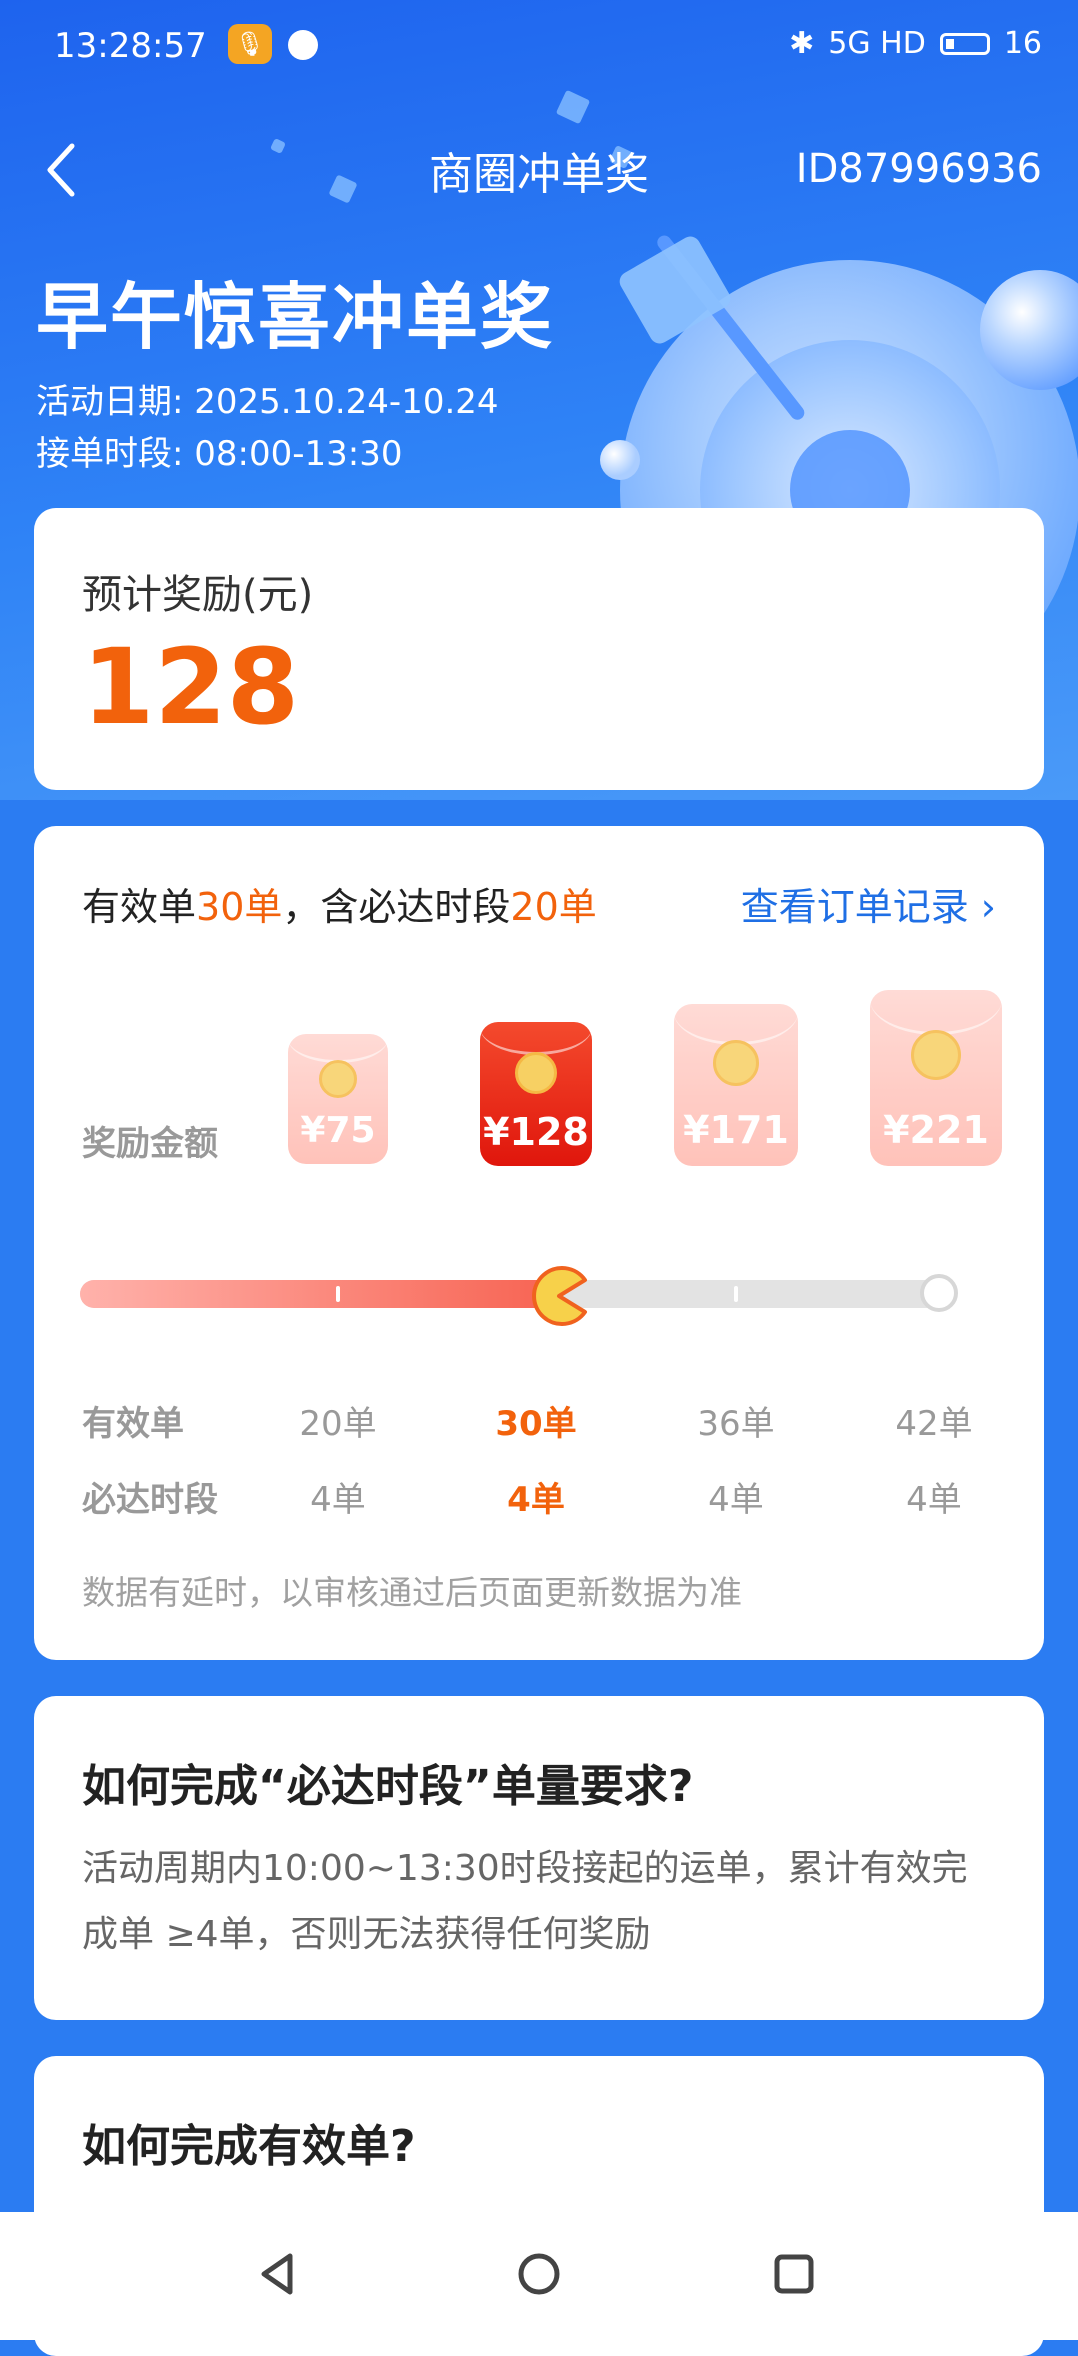 This screenshot has width=1078, height=2356. What do you see at coordinates (139, 907) in the screenshot?
I see `summary-prefix: 有效单` at bounding box center [139, 907].